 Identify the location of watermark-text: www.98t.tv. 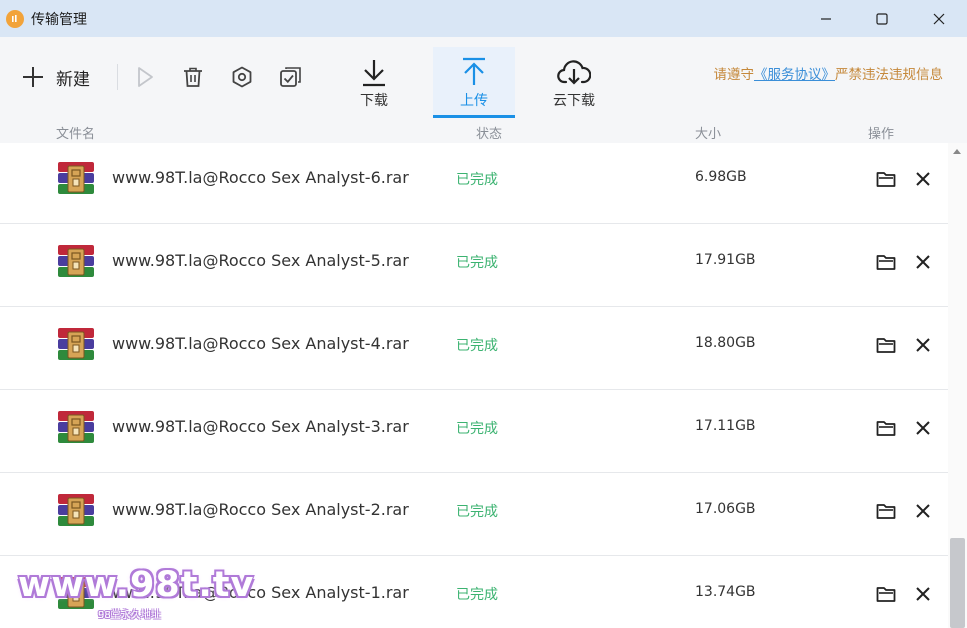
(136, 585).